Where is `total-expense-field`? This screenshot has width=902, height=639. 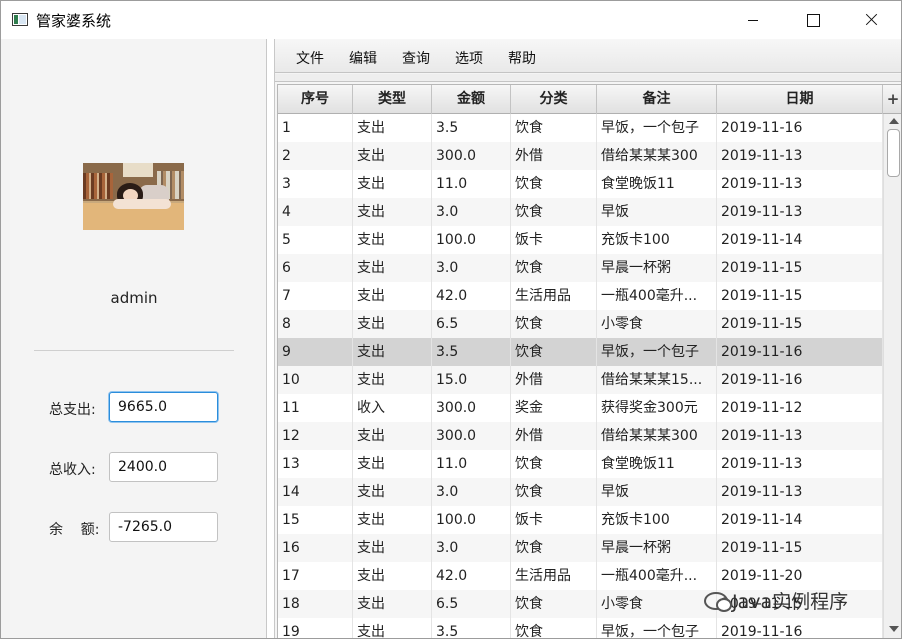 total-expense-field is located at coordinates (163, 407).